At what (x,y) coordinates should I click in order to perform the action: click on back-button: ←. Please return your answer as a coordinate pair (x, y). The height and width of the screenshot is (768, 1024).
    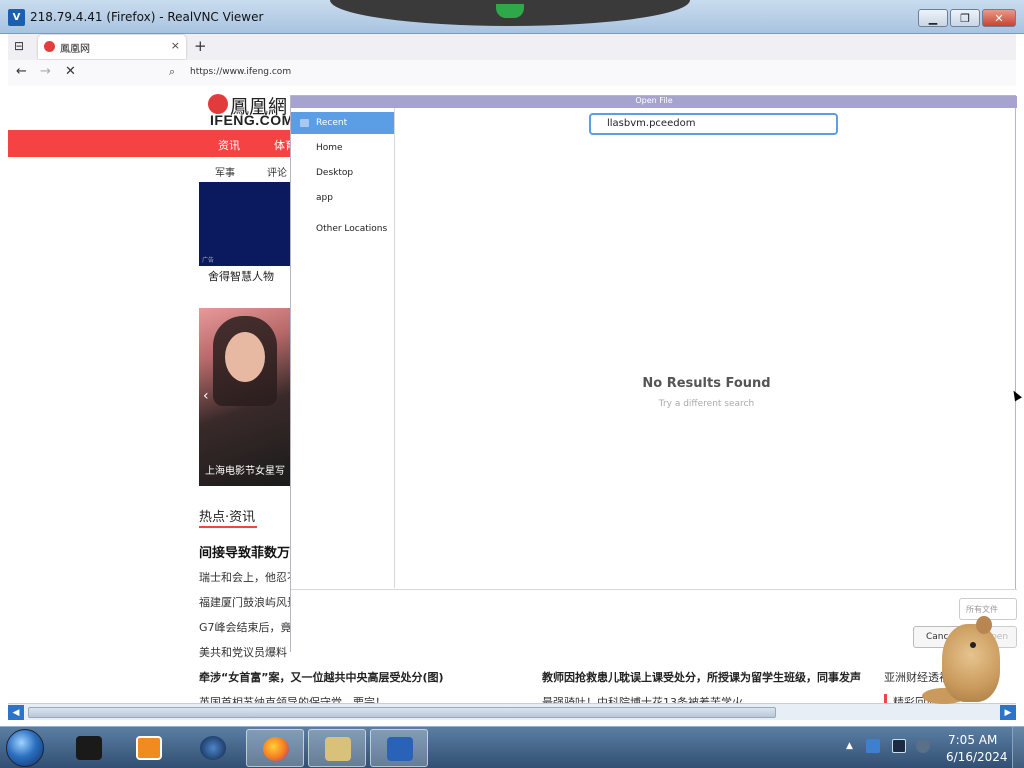
    Looking at the image, I should click on (21, 71).